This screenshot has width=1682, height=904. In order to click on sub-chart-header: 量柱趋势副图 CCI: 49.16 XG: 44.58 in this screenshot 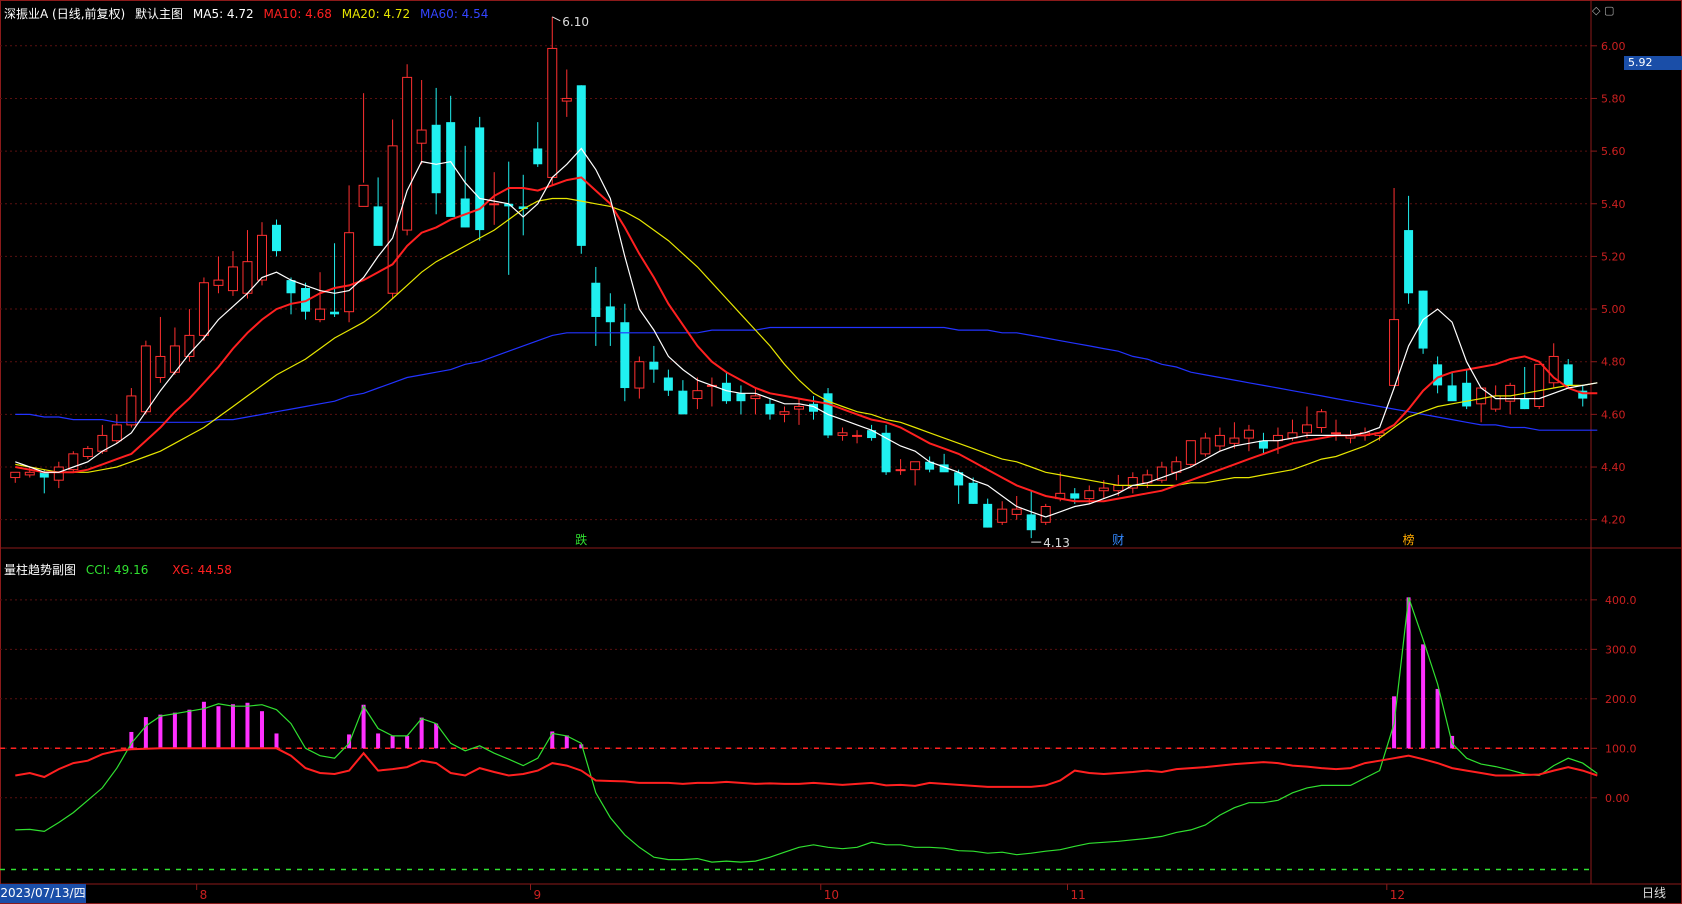, I will do `click(121, 569)`.